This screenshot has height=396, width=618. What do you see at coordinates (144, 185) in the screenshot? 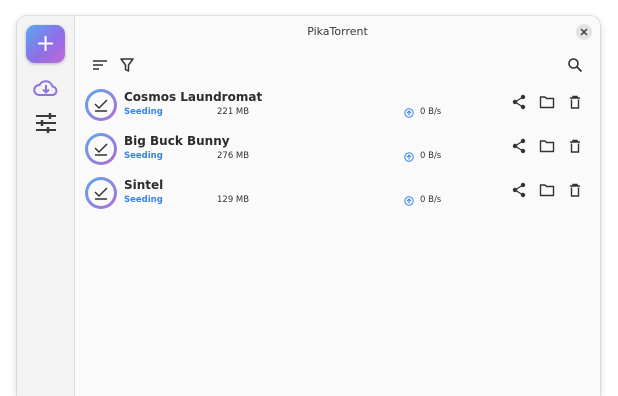
I see `torrent-name: Sintel` at bounding box center [144, 185].